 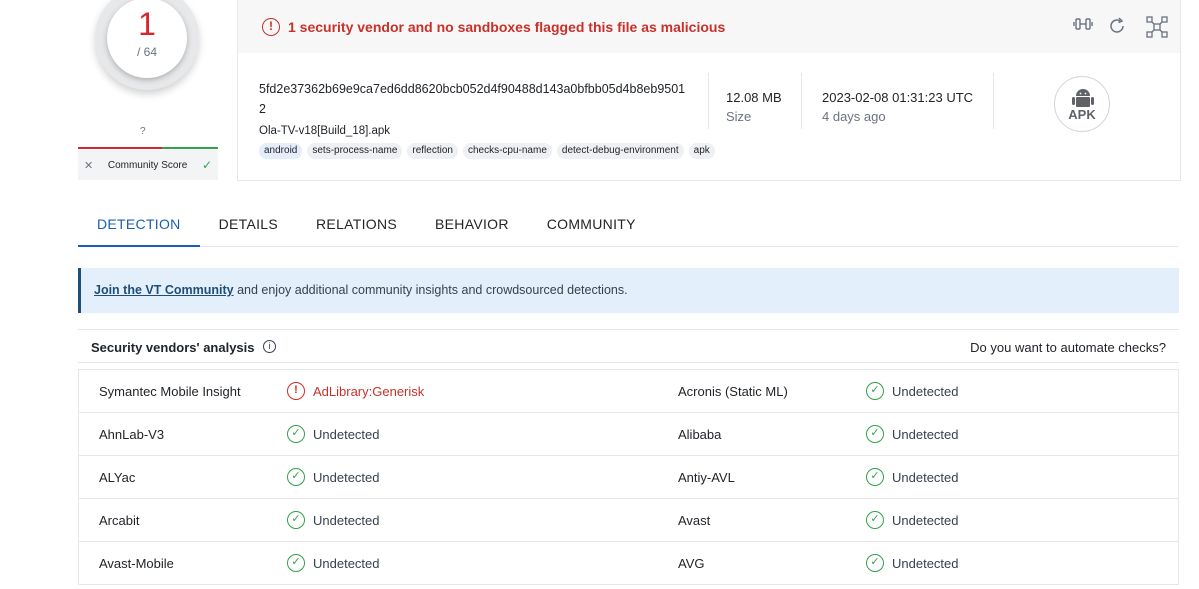 What do you see at coordinates (691, 563) in the screenshot?
I see `vendor-name: AVG` at bounding box center [691, 563].